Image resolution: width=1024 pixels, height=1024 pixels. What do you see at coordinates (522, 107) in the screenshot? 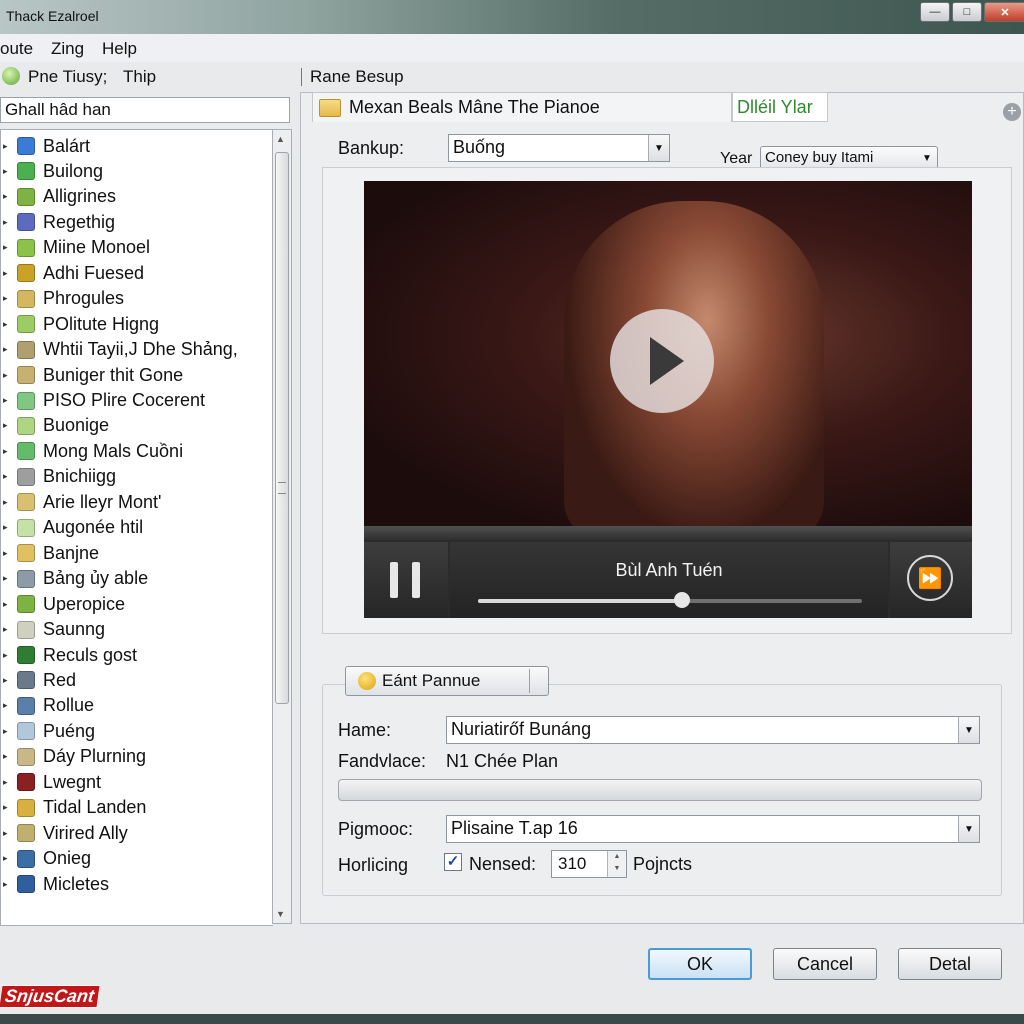
I see `tab-main: Mexan Beals Mâne The Pianoe` at bounding box center [522, 107].